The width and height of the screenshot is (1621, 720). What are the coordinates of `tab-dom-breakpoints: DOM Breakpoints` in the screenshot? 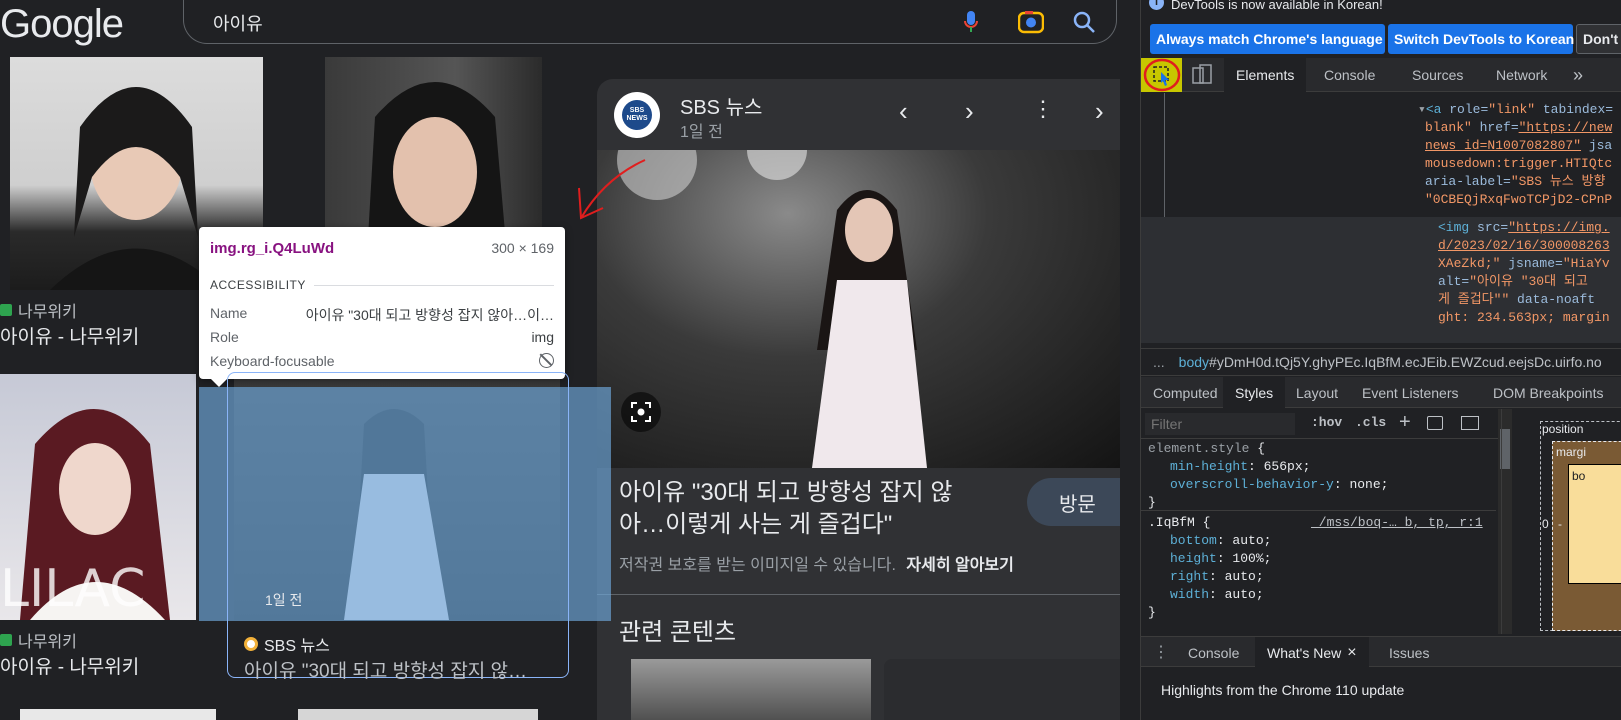 It's located at (1548, 392).